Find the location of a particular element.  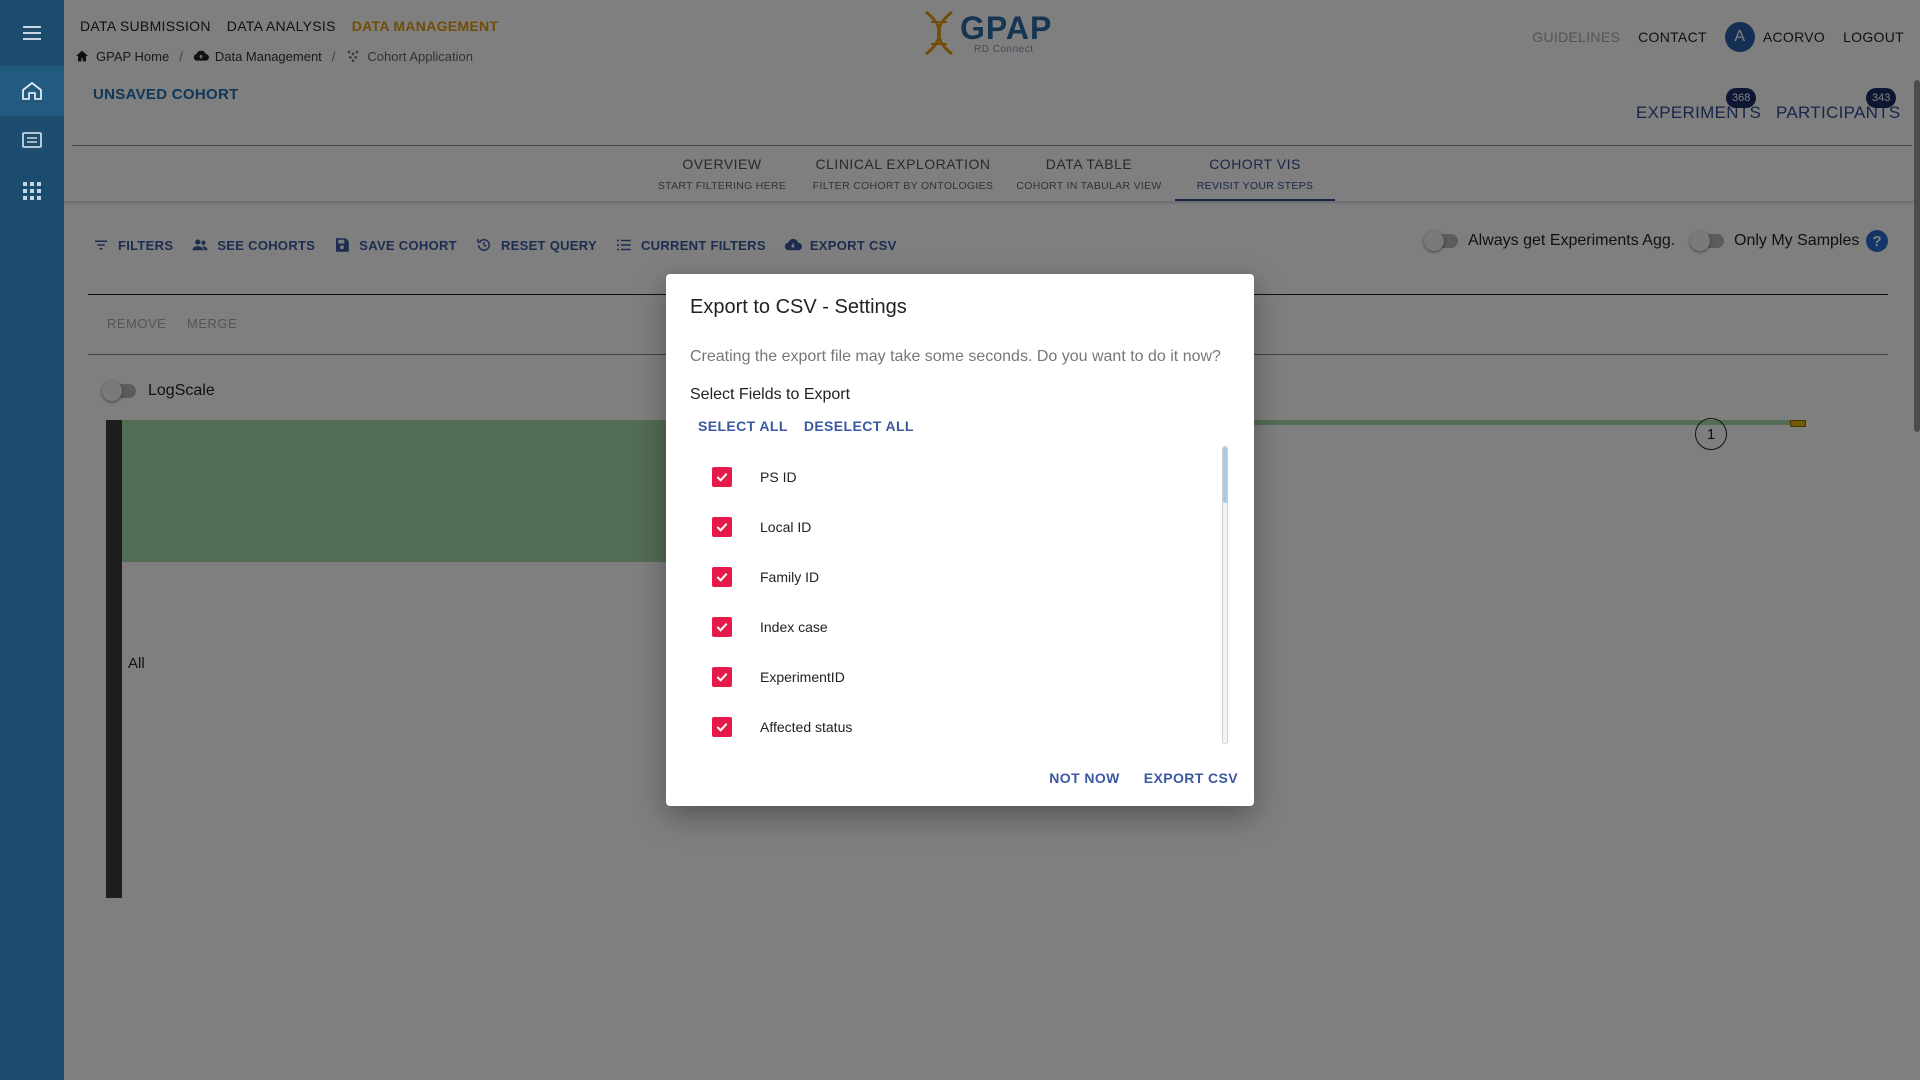

dialog-subtitle: Select Fields to Export is located at coordinates (770, 394).